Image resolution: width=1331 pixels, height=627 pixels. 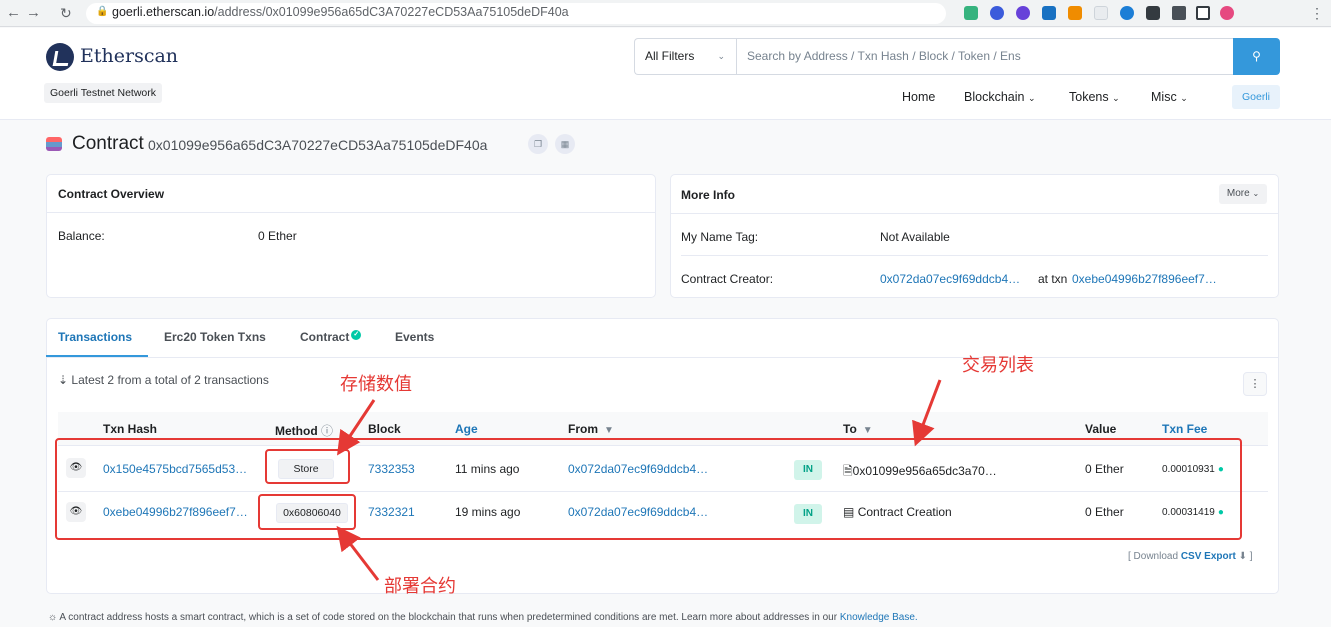 What do you see at coordinates (358, 553) in the screenshot?
I see `arrow-deploy` at bounding box center [358, 553].